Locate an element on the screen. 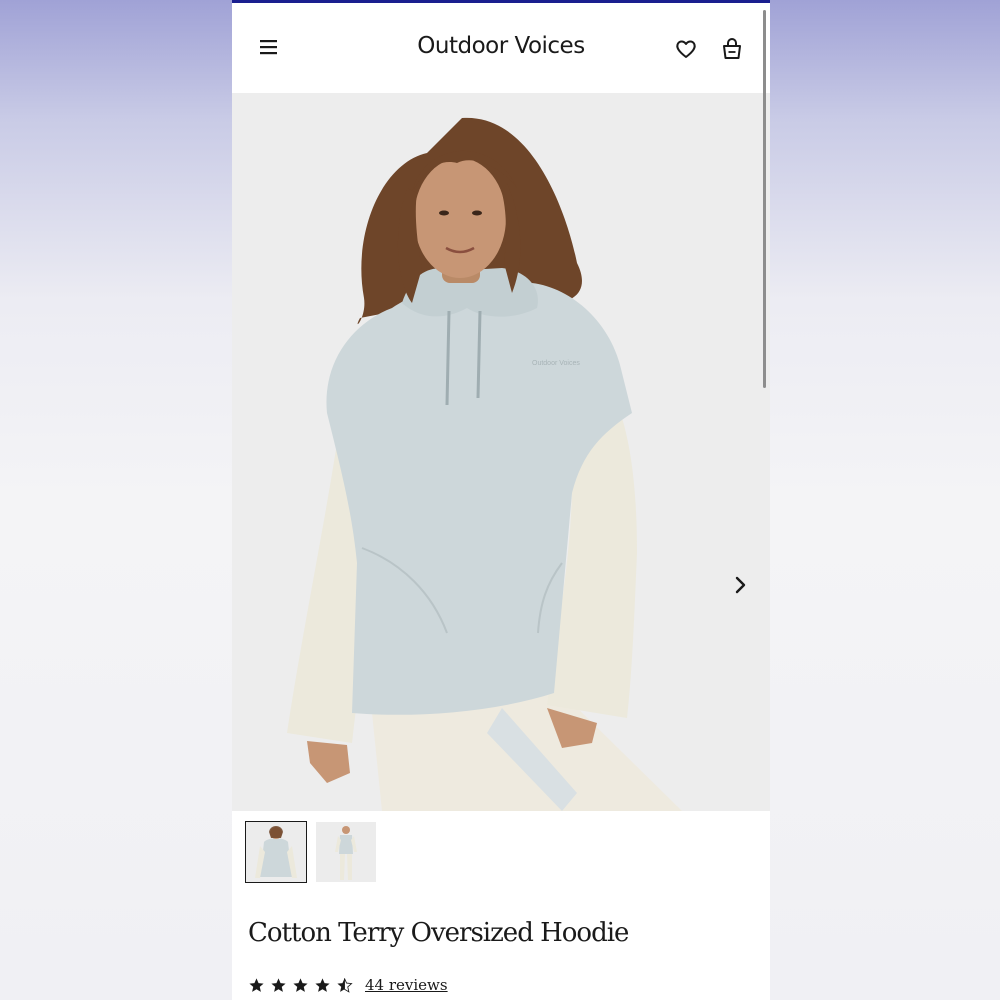 The width and height of the screenshot is (1000, 1000). product-title: Cotton Terry Oversized Hoodie is located at coordinates (438, 933).